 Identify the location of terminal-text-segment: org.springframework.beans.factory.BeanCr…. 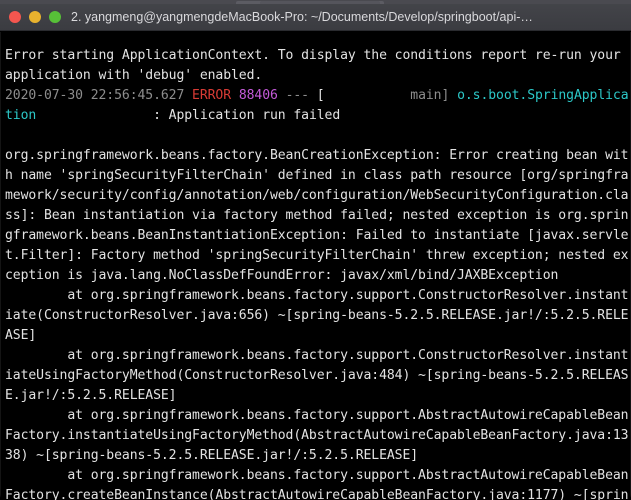
(317, 155).